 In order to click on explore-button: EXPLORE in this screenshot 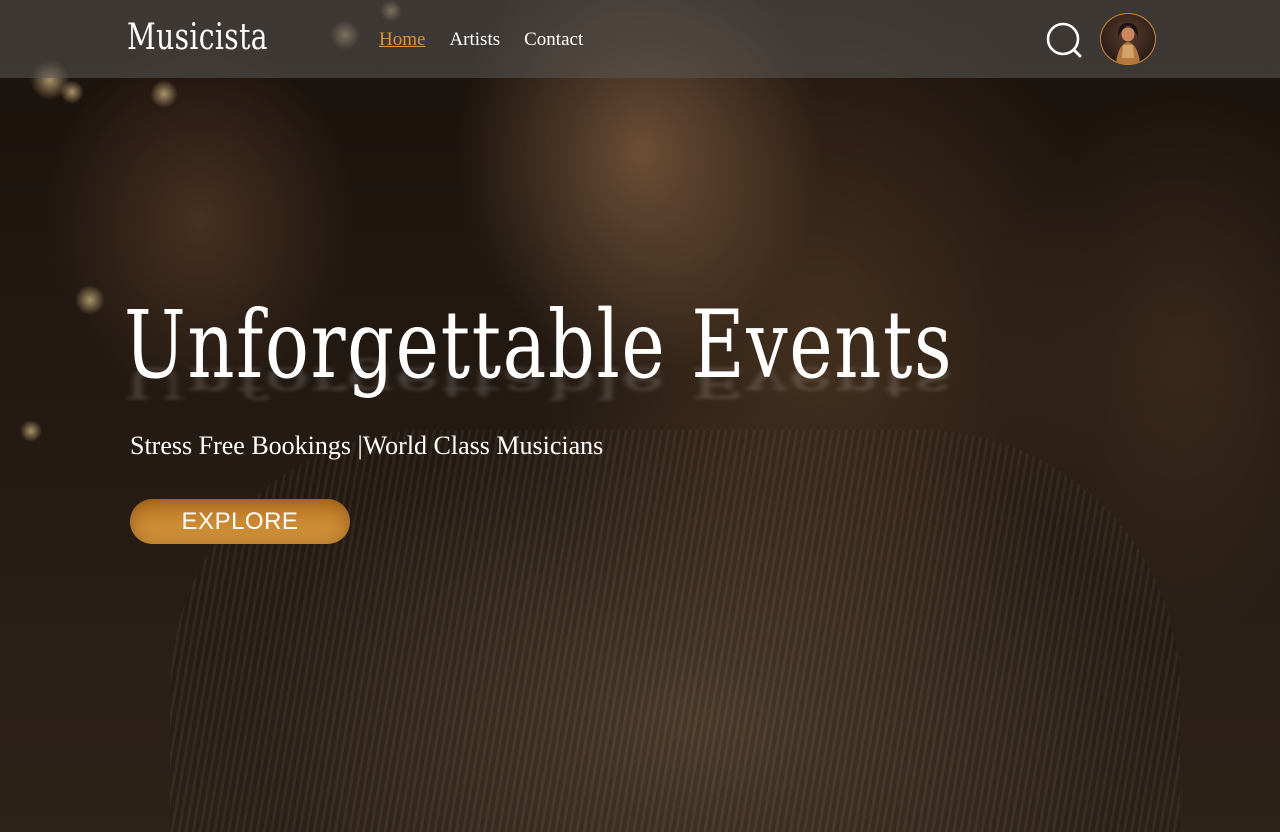, I will do `click(240, 521)`.